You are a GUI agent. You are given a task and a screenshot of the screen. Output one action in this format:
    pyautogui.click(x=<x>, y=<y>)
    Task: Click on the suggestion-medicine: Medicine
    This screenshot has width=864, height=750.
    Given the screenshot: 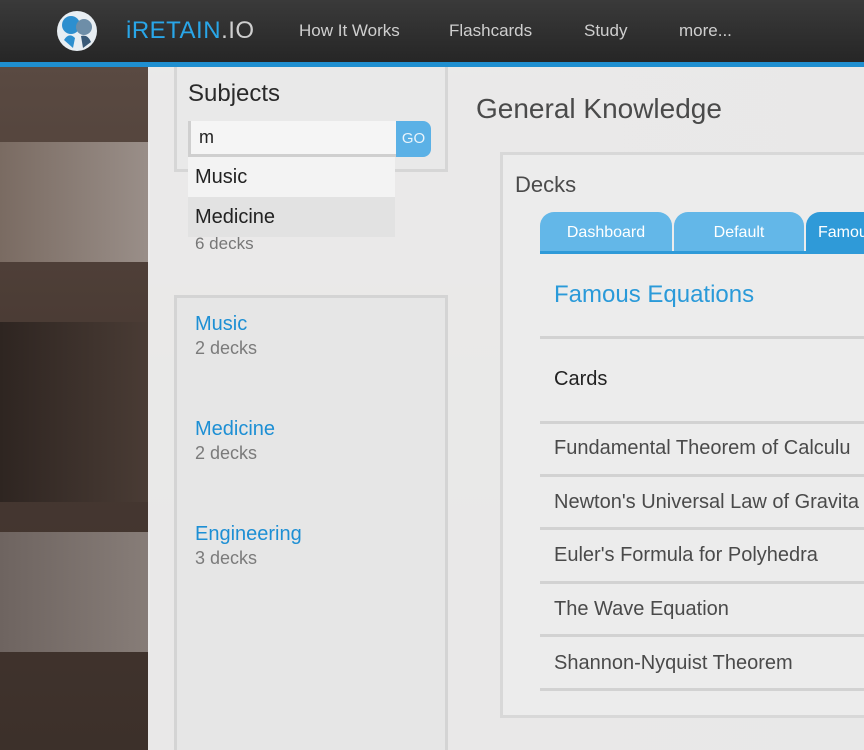 What is the action you would take?
    pyautogui.click(x=291, y=217)
    